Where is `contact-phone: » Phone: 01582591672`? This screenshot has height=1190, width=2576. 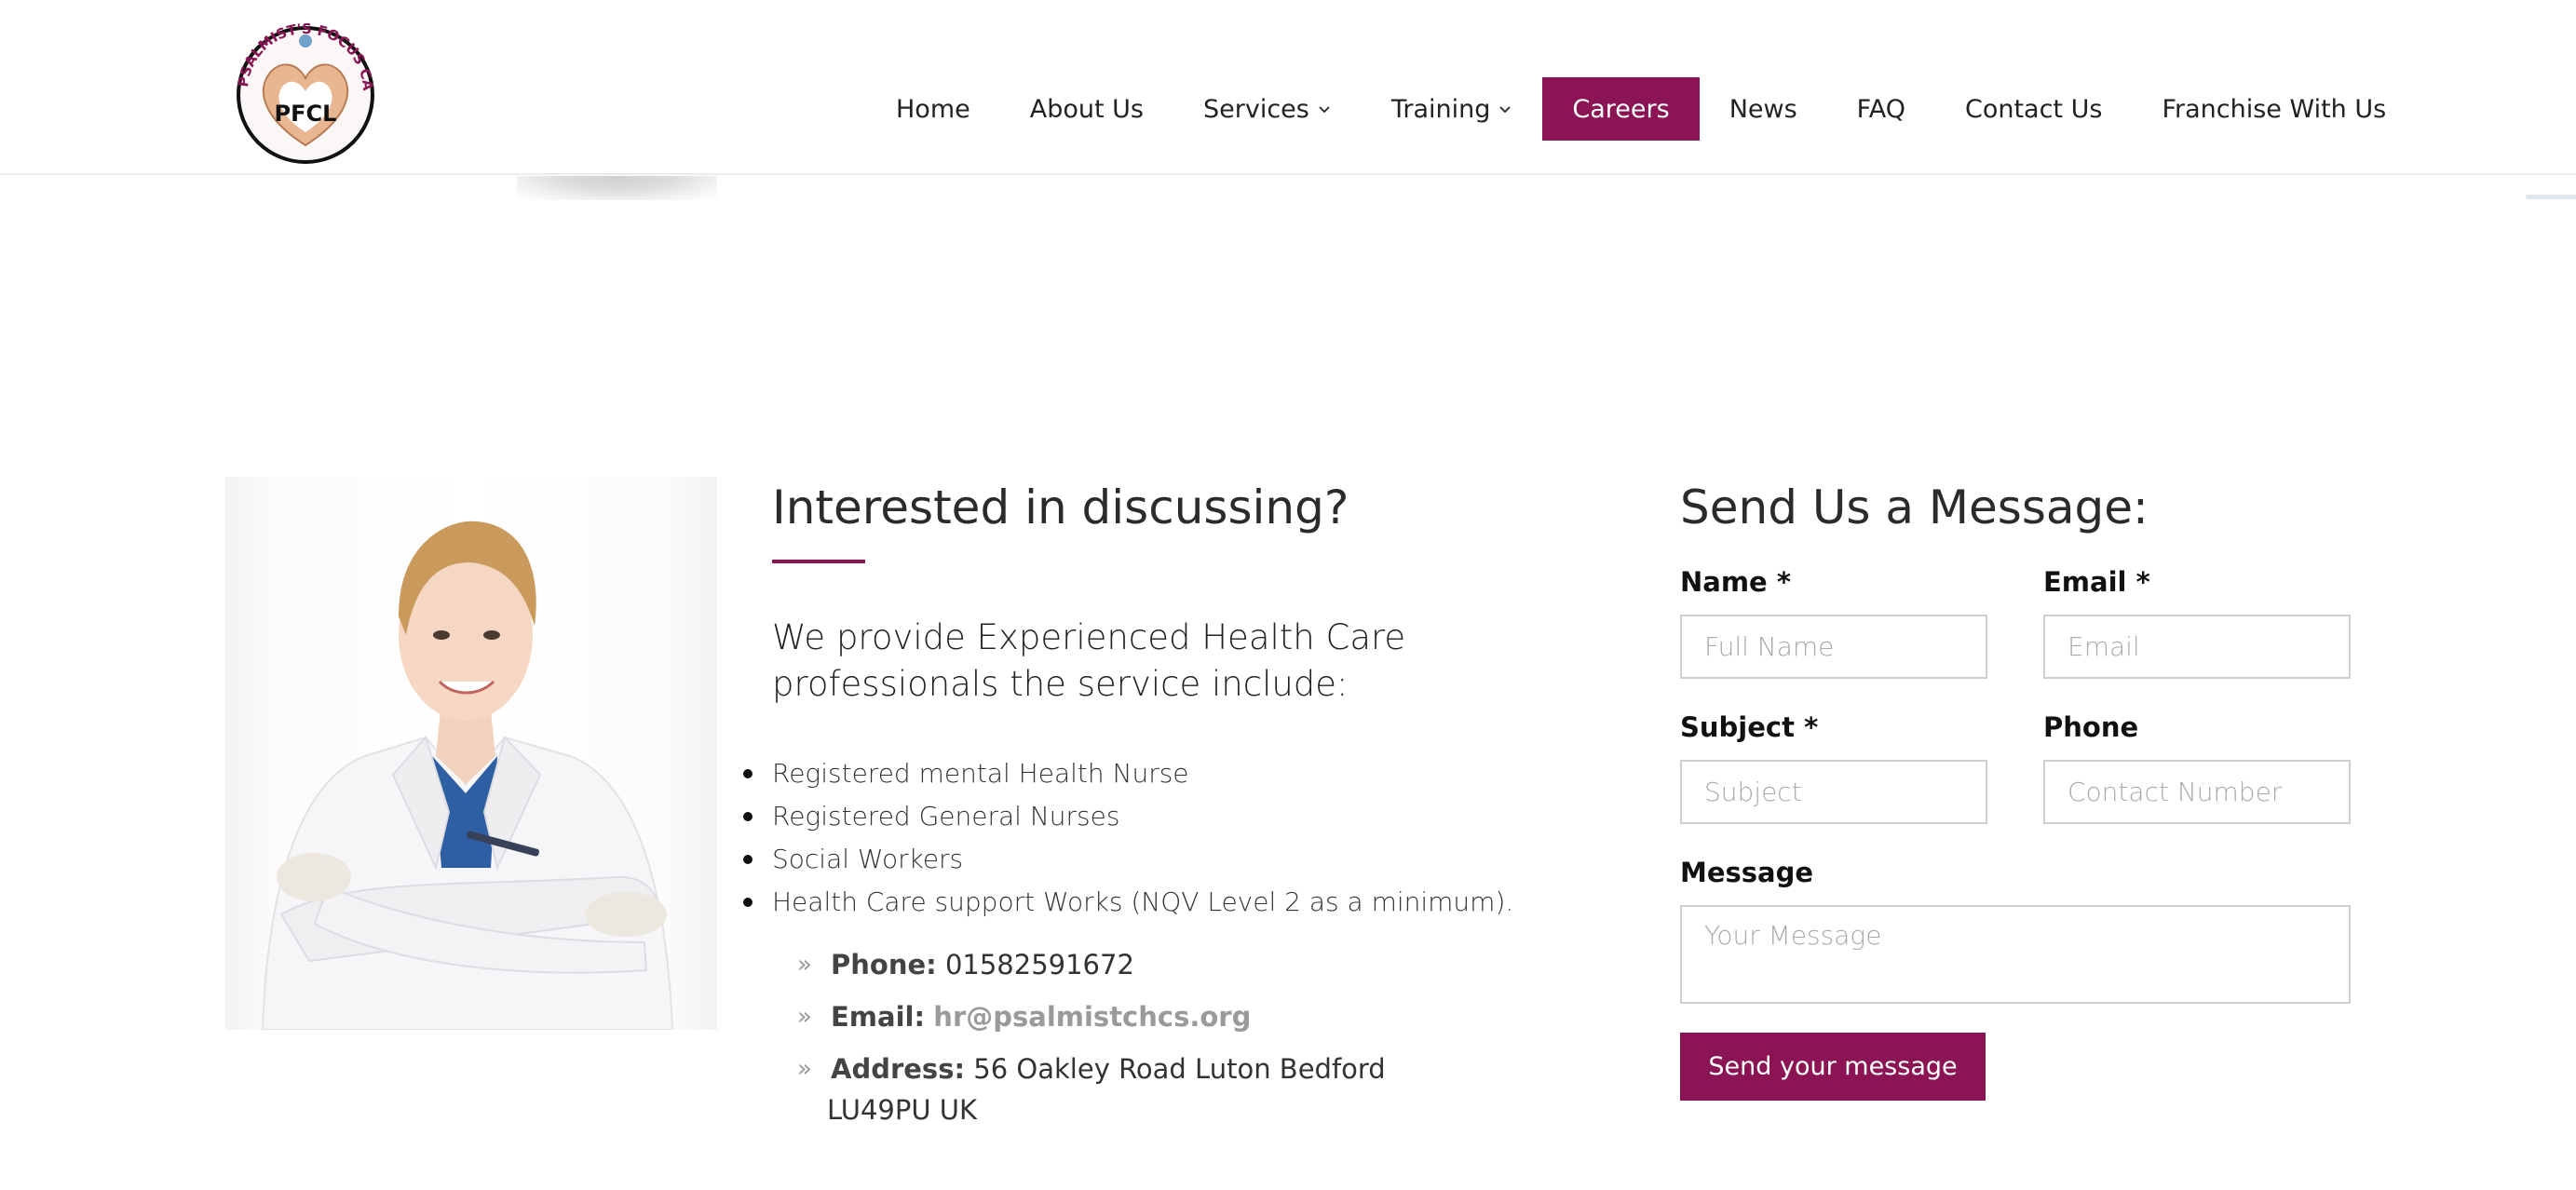 contact-phone: » Phone: 01582591672 is located at coordinates (1091, 964).